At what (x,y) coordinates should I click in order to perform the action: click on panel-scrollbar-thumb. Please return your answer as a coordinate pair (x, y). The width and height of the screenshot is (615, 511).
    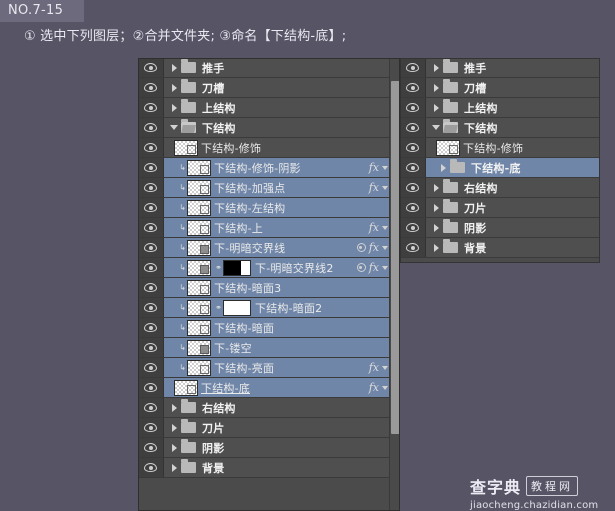
    Looking at the image, I should click on (395, 257).